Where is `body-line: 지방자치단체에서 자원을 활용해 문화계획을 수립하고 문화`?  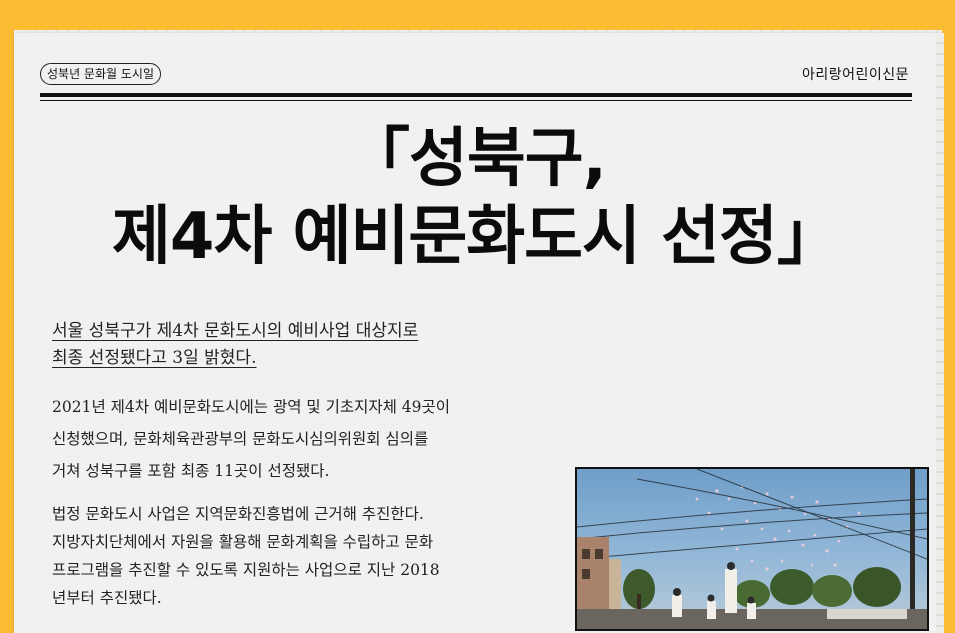
body-line: 지방자치단체에서 자원을 활용해 문화계획을 수립하고 문화 is located at coordinates (243, 542).